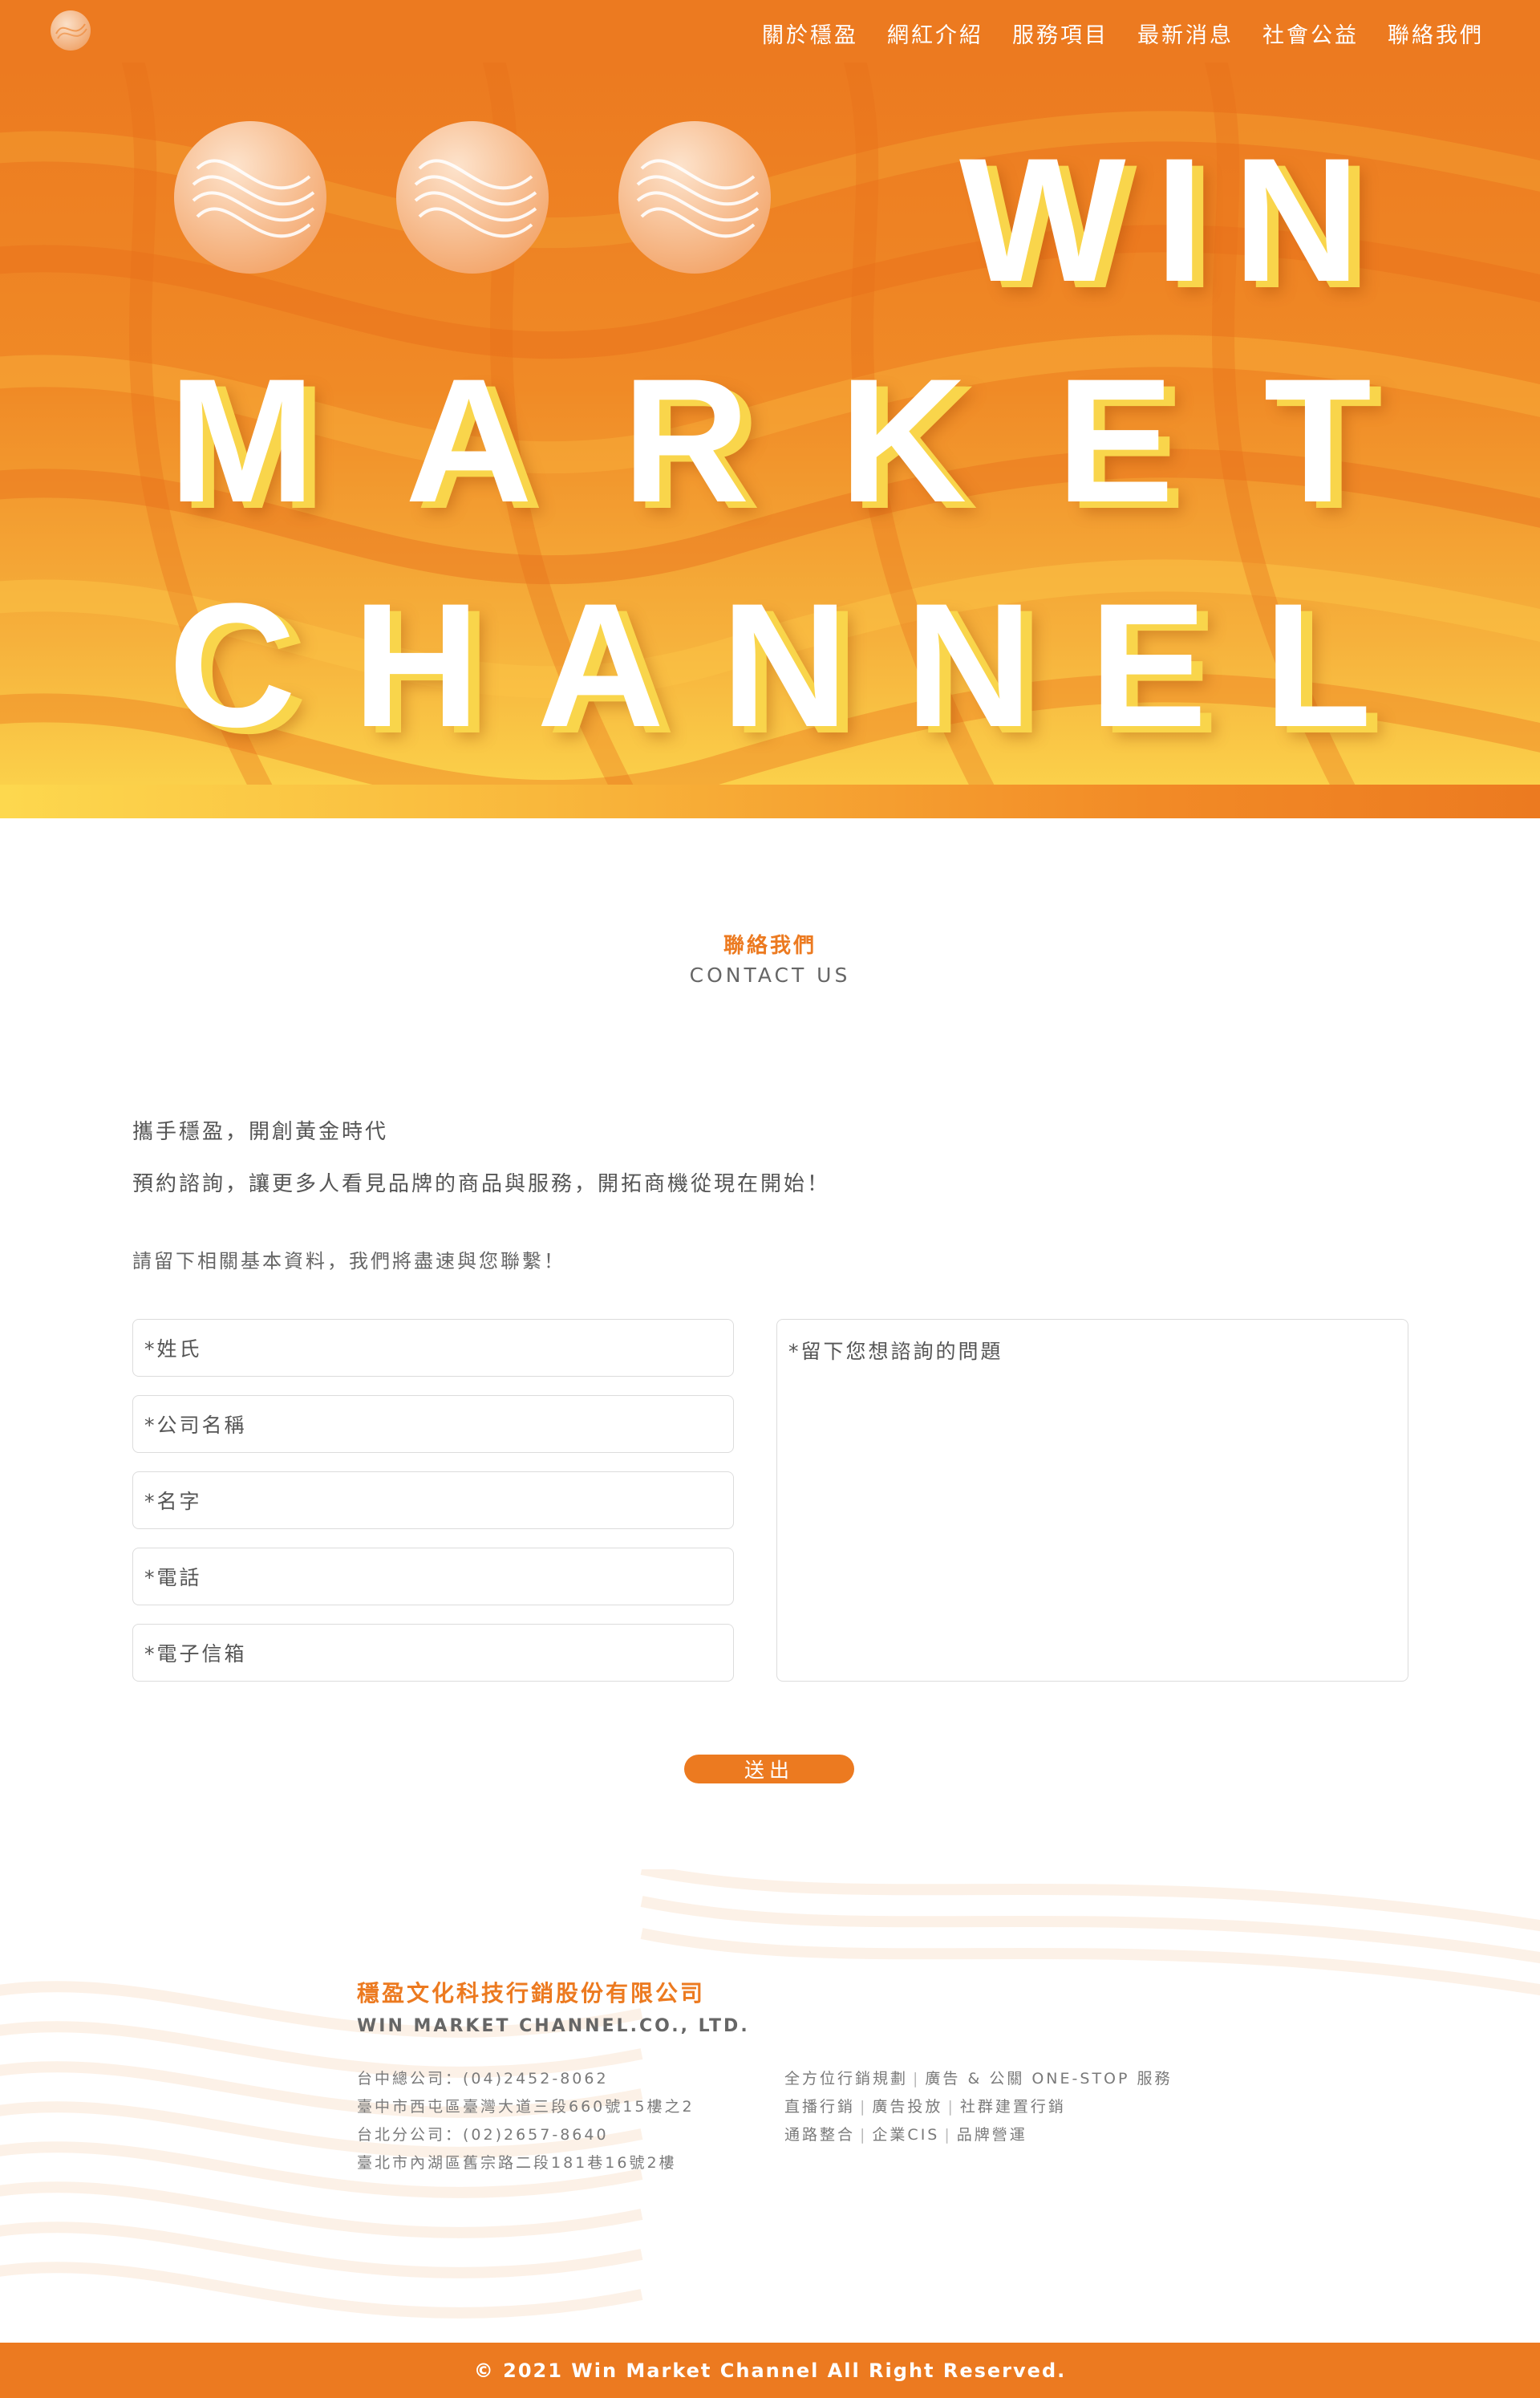 This screenshot has width=1540, height=2398. What do you see at coordinates (935, 33) in the screenshot?
I see `nav-item-influencers: 網紅介紹` at bounding box center [935, 33].